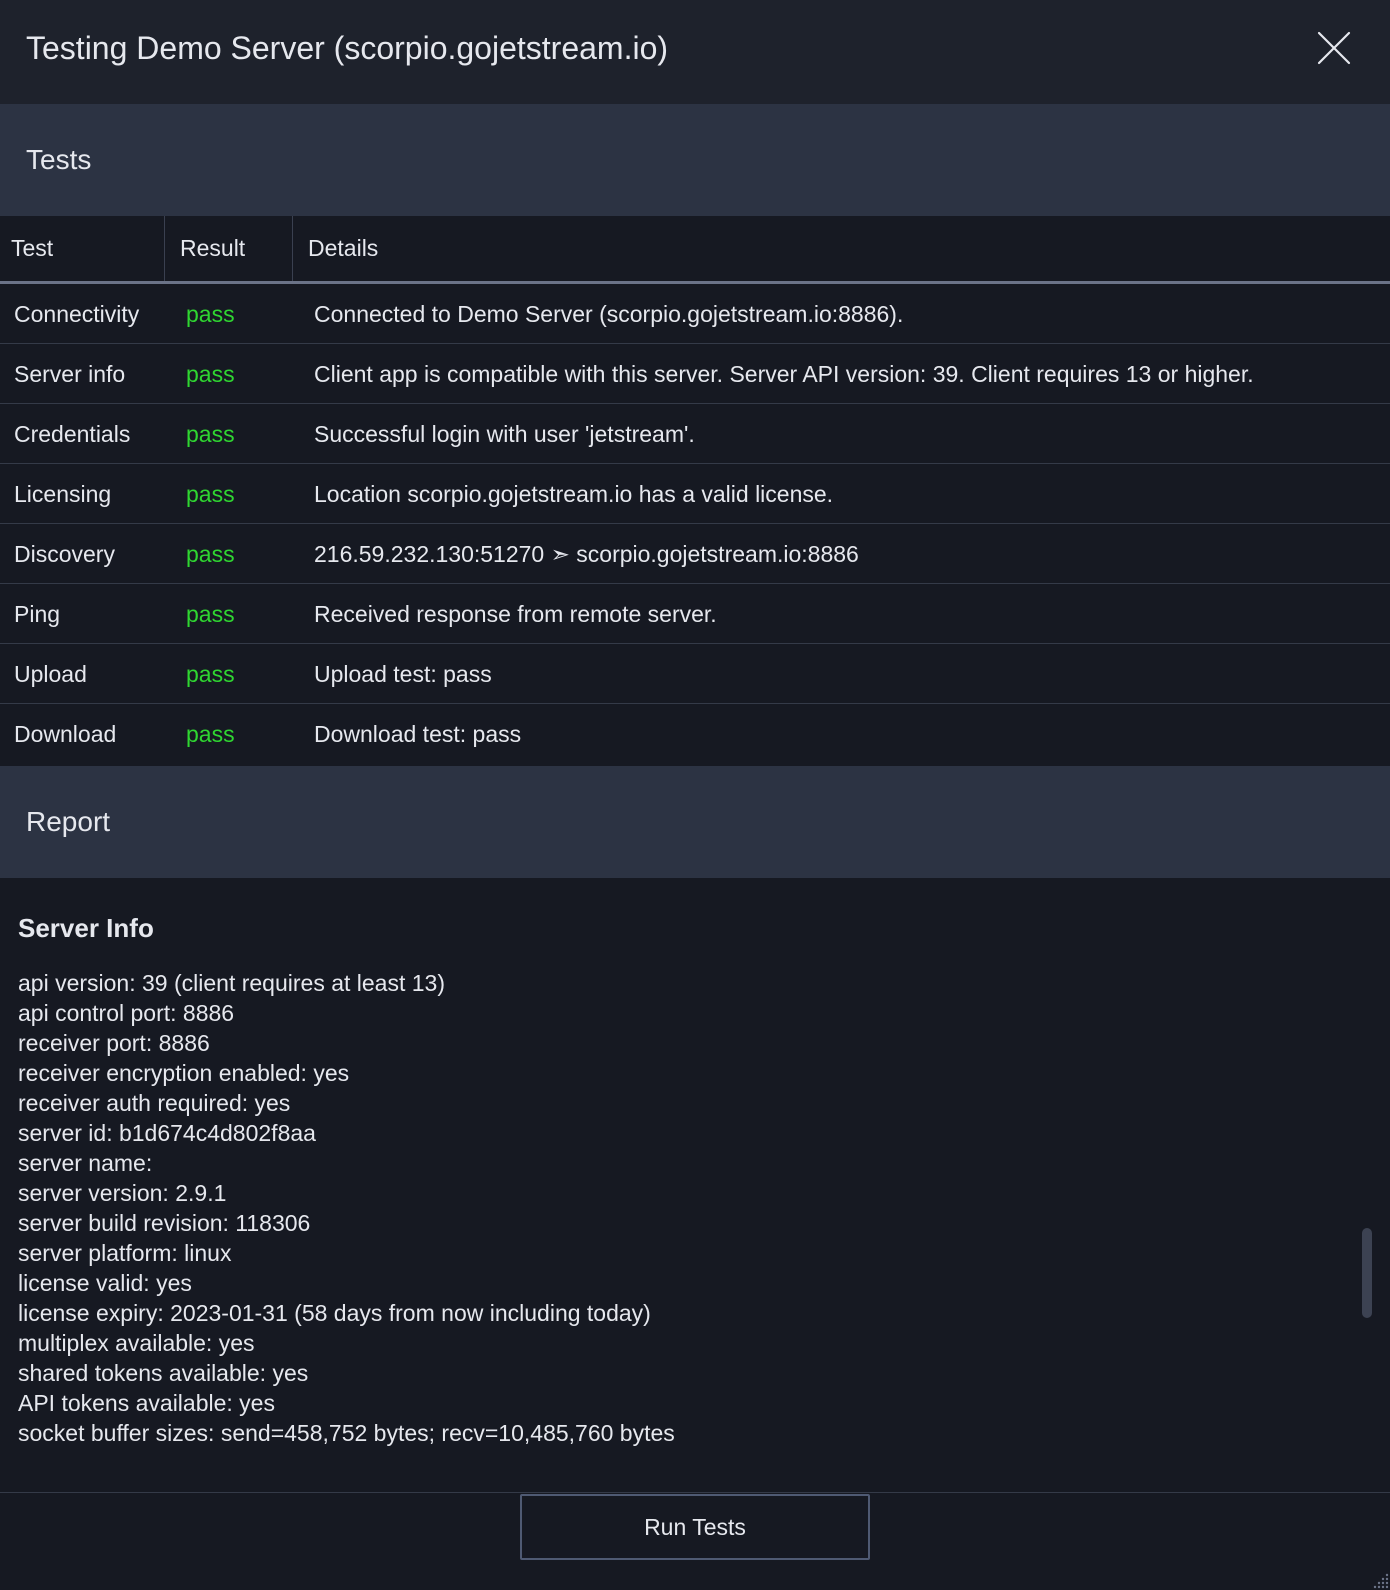  Describe the element at coordinates (695, 1527) in the screenshot. I see `run-tests-button: Run Tests` at that location.